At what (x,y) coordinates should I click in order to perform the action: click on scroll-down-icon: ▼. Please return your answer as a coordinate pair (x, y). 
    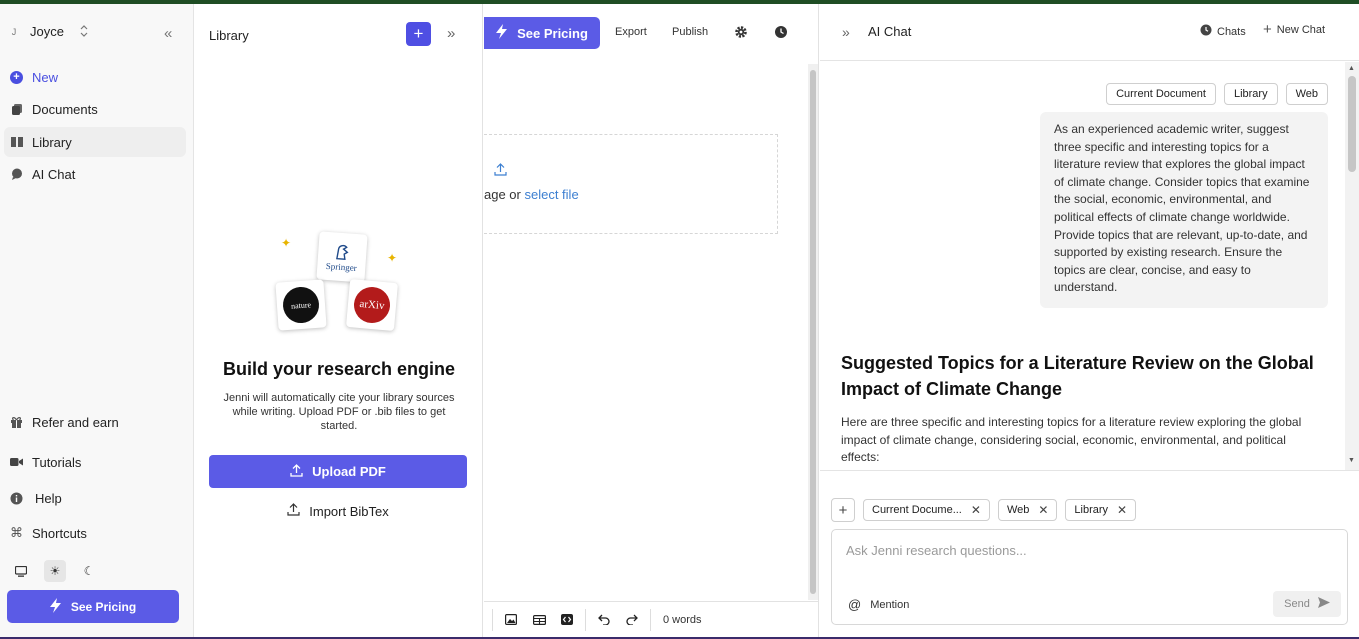
    Looking at the image, I should click on (1351, 460).